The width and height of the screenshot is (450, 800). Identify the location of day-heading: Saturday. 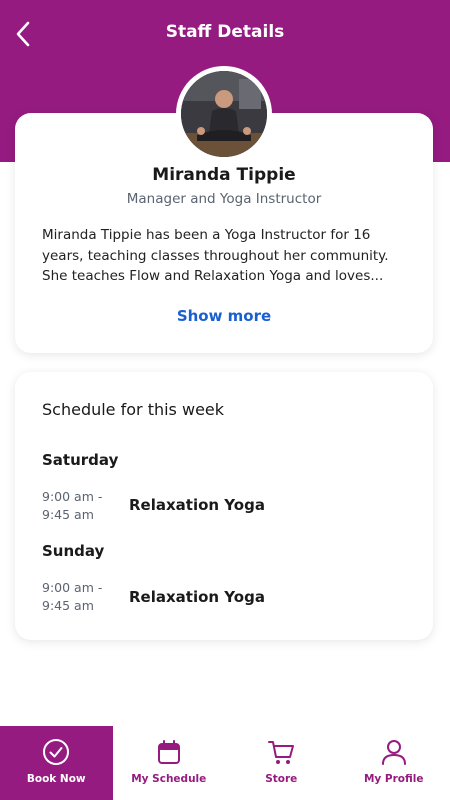
(80, 460).